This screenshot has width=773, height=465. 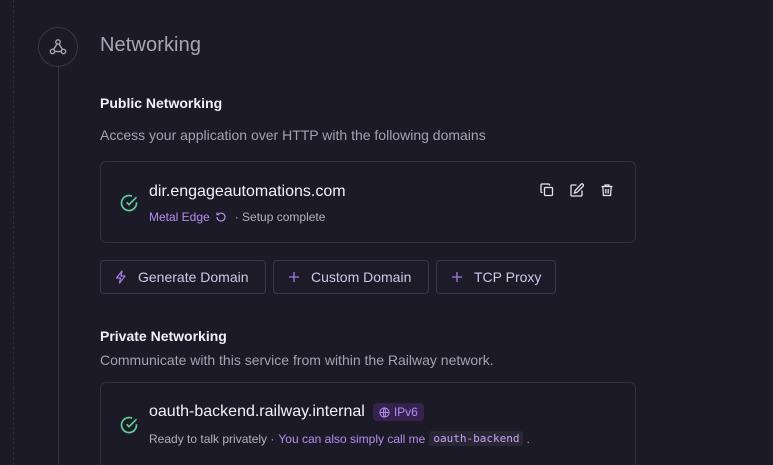 What do you see at coordinates (193, 277) in the screenshot?
I see `generate-domain-label: Generate Domain` at bounding box center [193, 277].